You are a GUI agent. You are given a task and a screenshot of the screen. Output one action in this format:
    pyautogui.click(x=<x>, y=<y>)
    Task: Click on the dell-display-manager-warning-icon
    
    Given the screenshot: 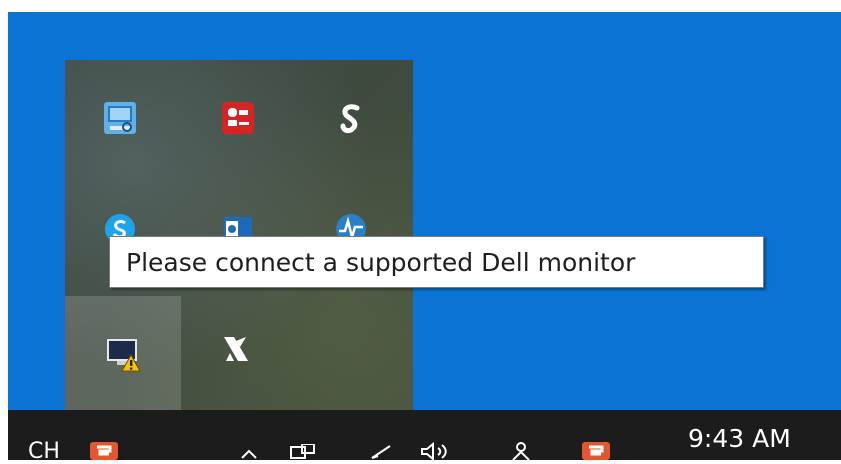 What is the action you would take?
    pyautogui.click(x=123, y=353)
    